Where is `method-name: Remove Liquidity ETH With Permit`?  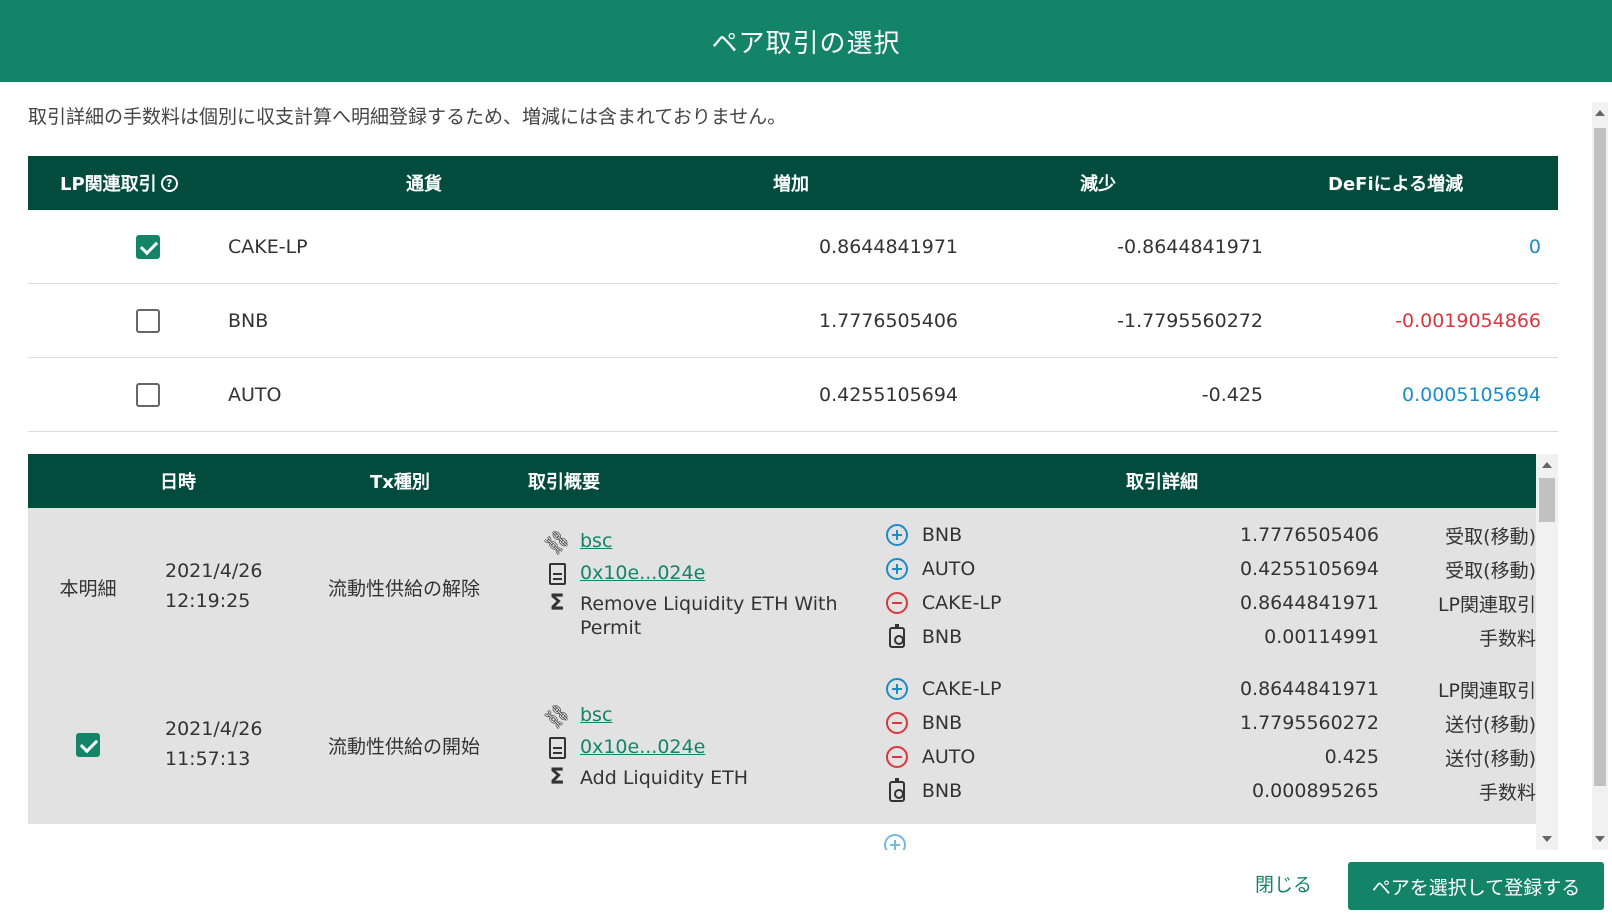
method-name: Remove Liquidity ETH With Permit is located at coordinates (709, 616).